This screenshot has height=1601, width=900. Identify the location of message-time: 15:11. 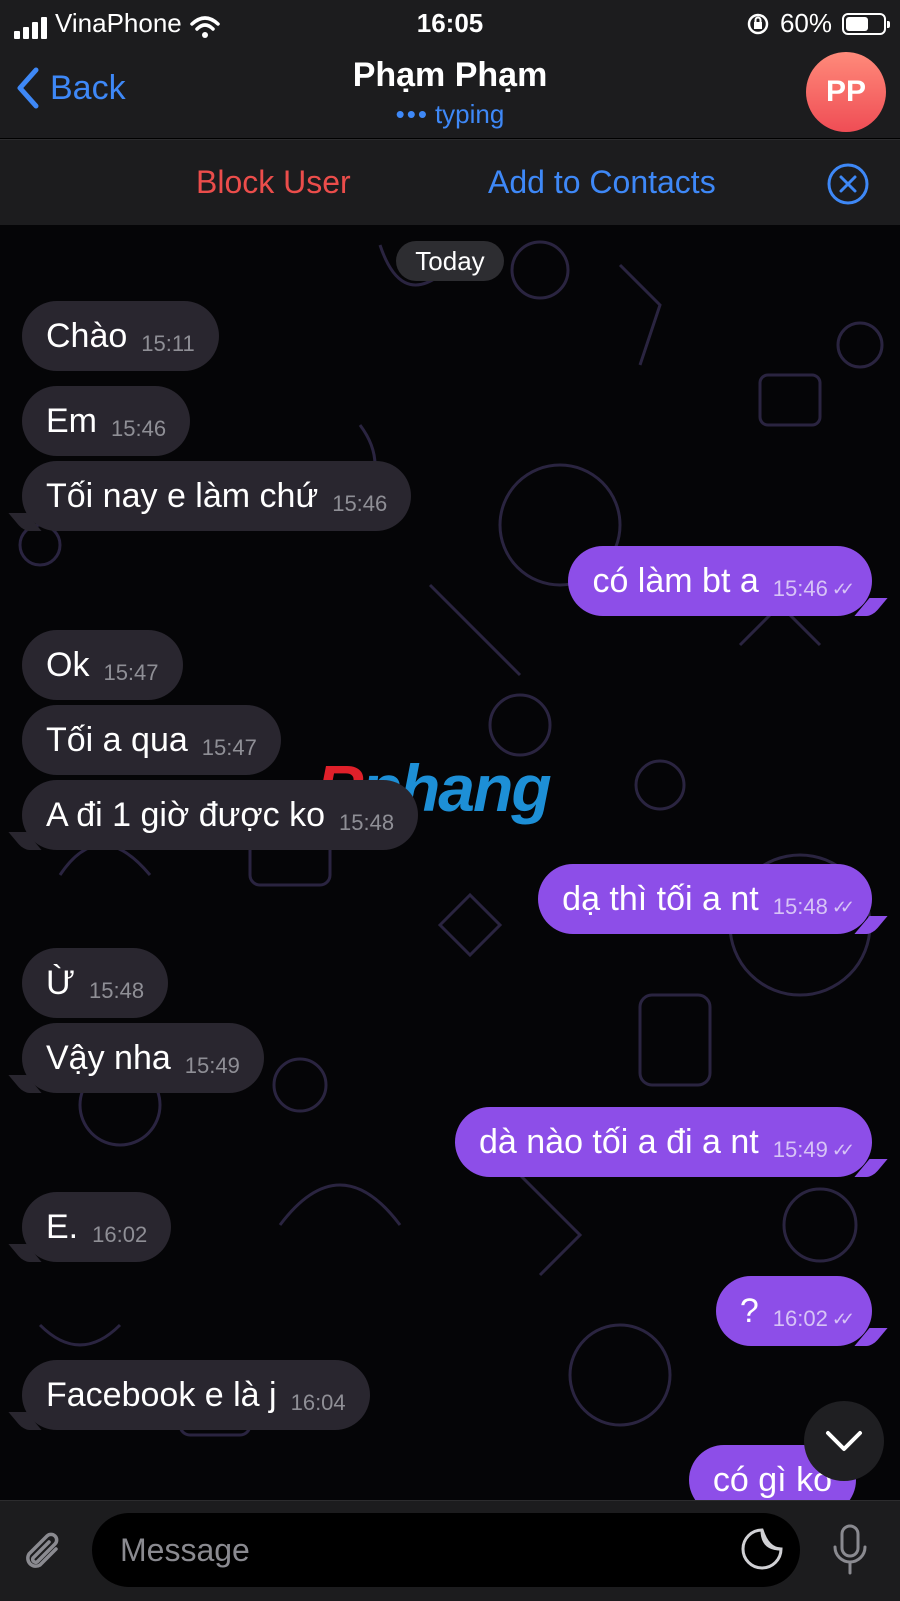
(168, 343).